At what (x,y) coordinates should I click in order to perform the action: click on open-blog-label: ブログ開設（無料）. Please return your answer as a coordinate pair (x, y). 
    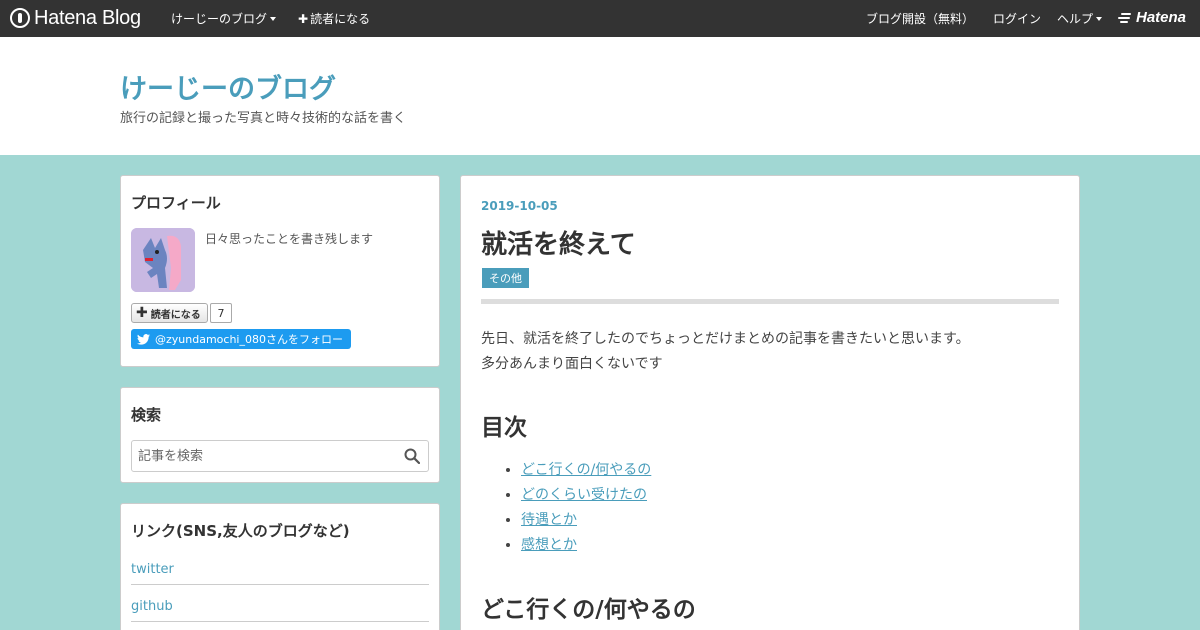
    Looking at the image, I should click on (920, 19).